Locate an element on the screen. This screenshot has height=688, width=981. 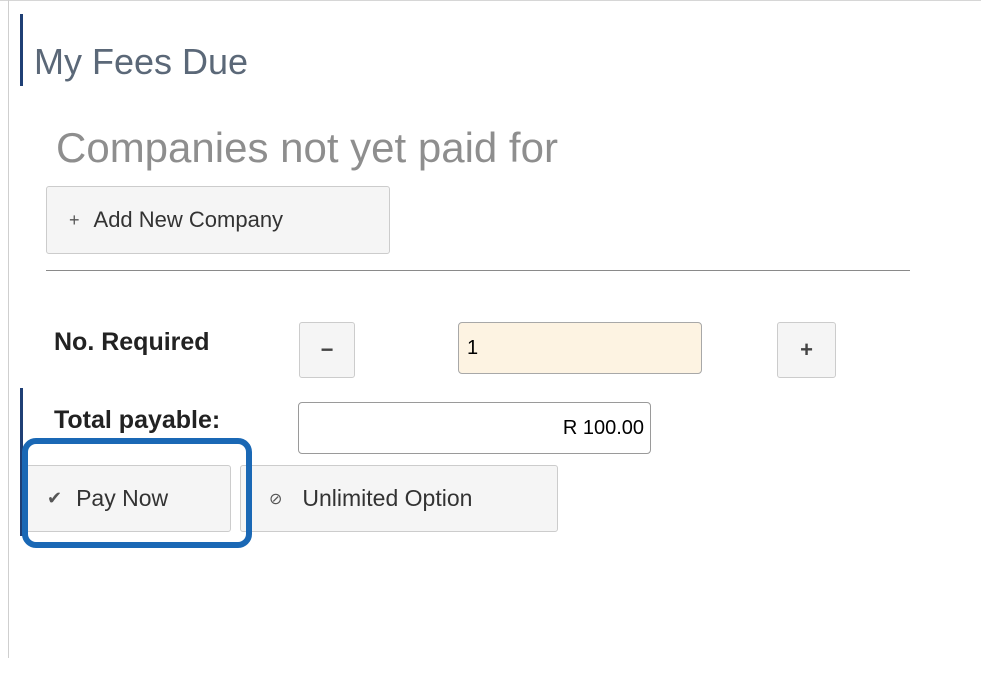
total-payable-label: Total payable: is located at coordinates (137, 420).